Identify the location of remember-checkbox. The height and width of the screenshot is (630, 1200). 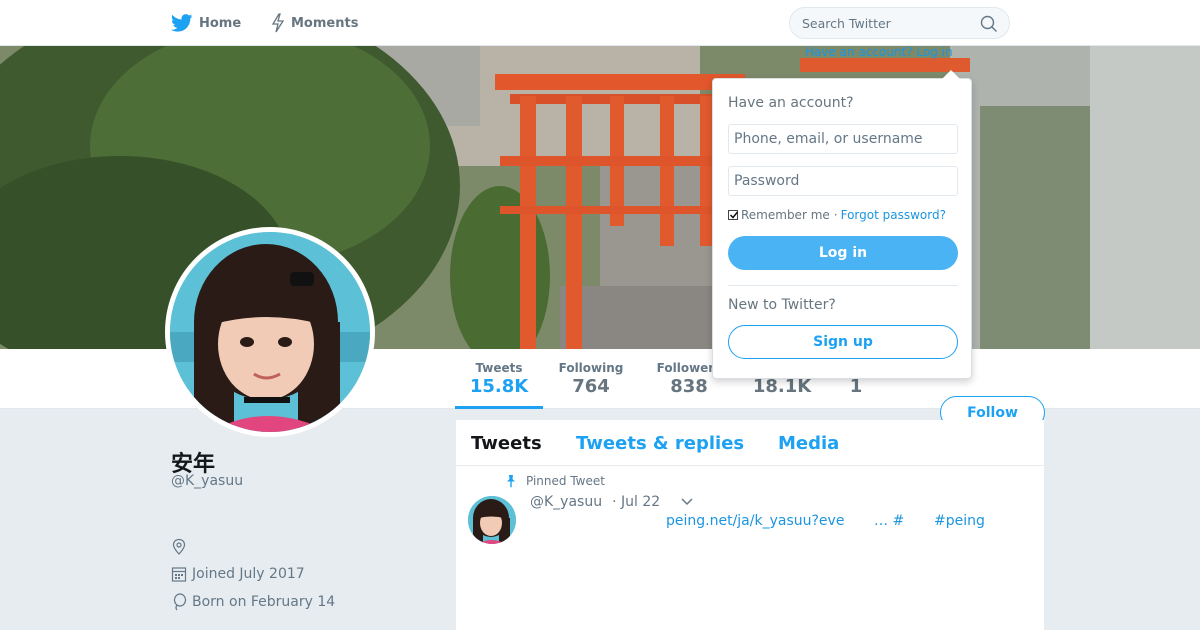
(733, 215).